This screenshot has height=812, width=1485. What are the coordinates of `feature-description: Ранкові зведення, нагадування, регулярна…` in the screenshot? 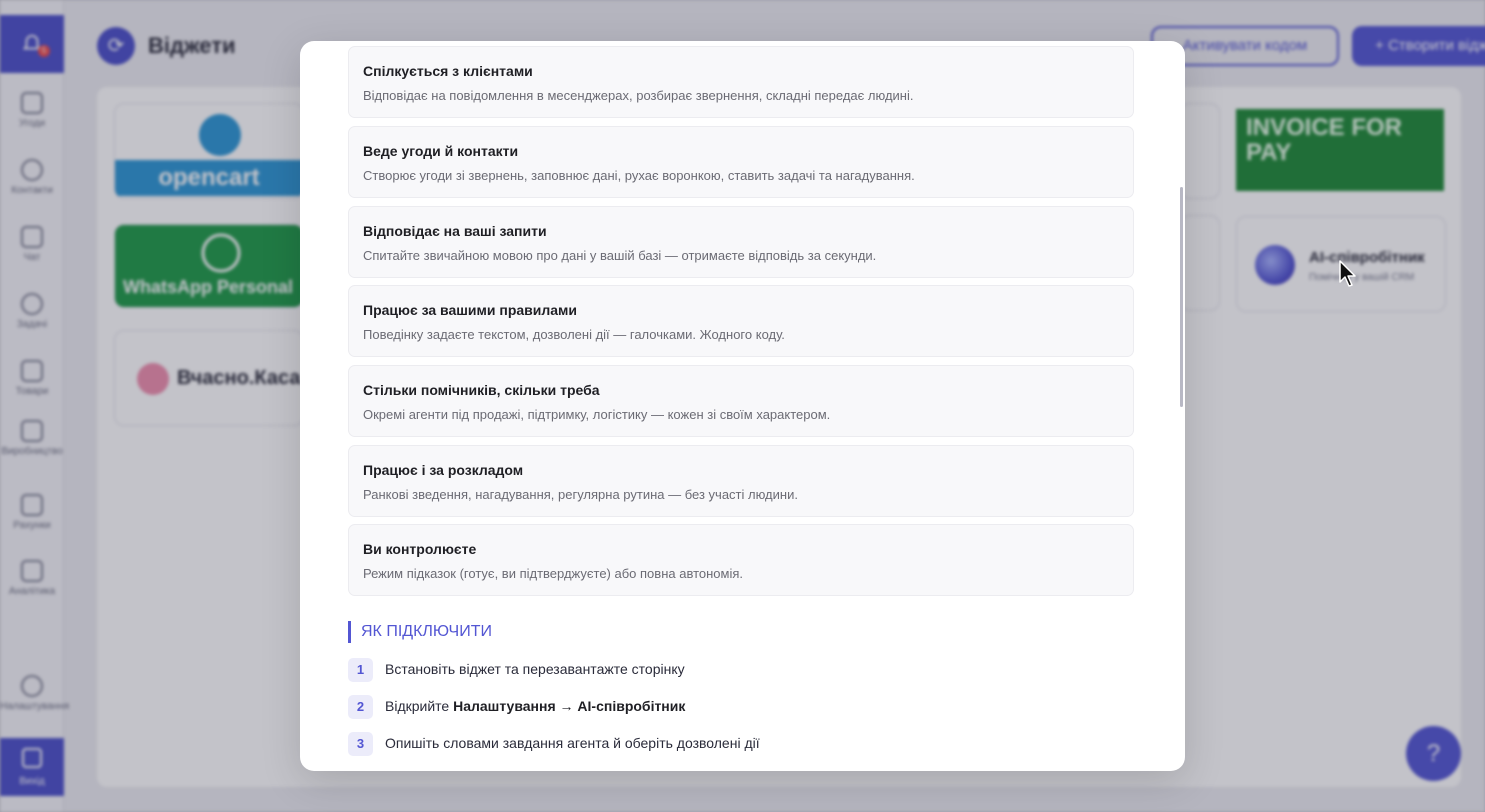 It's located at (580, 494).